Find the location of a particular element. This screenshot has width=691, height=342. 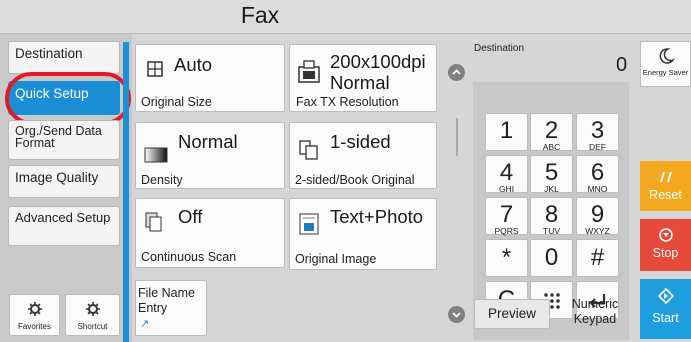

stop-label: Stop is located at coordinates (665, 253).